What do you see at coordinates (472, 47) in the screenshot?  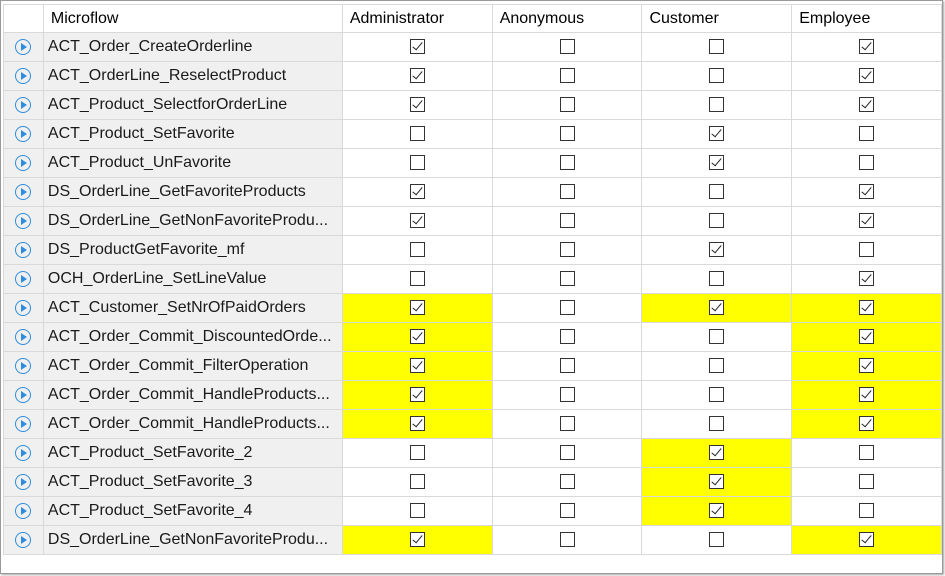 I see `table-row: ACT_Order_CreateOrderline` at bounding box center [472, 47].